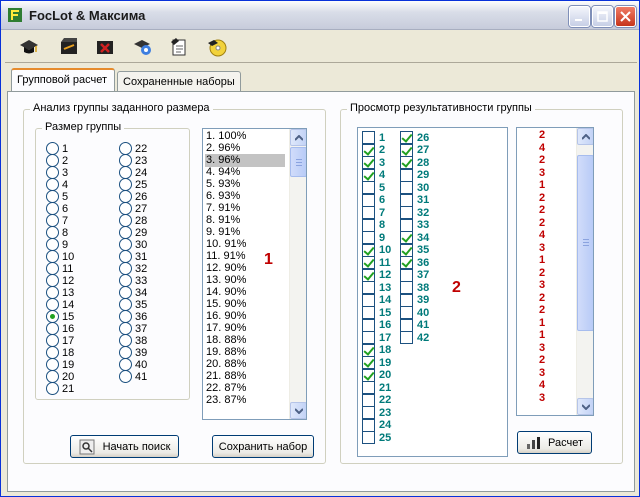 The width and height of the screenshot is (640, 497). I want to click on number-checkbox-item: 22, so click(376, 400).